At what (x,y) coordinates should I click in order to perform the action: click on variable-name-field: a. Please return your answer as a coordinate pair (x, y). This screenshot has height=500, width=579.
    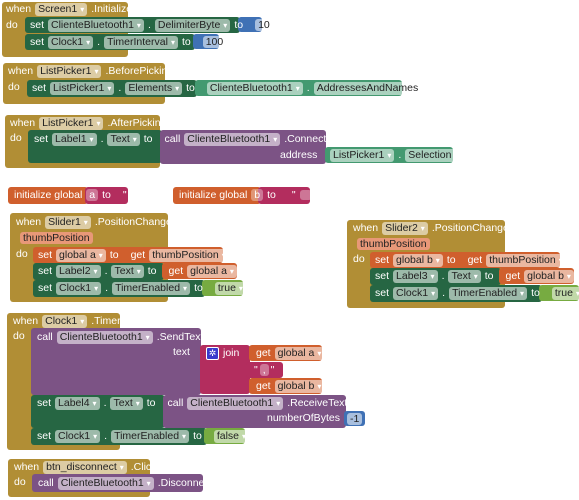
    Looking at the image, I should click on (92, 195).